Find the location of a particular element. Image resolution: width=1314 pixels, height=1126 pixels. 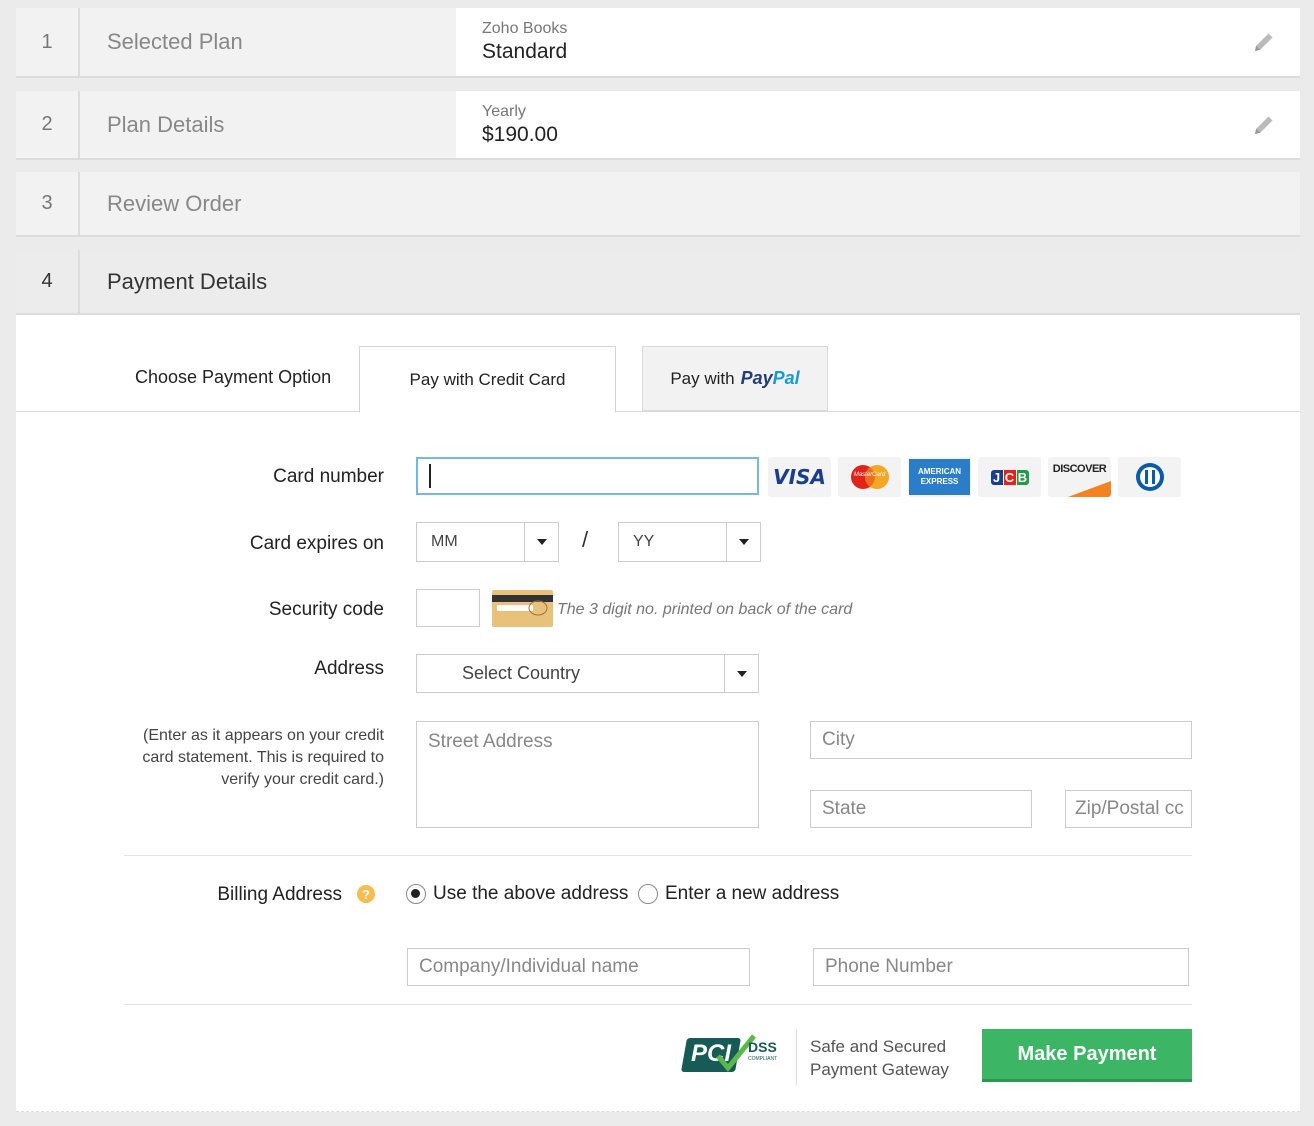

expiry-month-select: MM is located at coordinates (487, 542).